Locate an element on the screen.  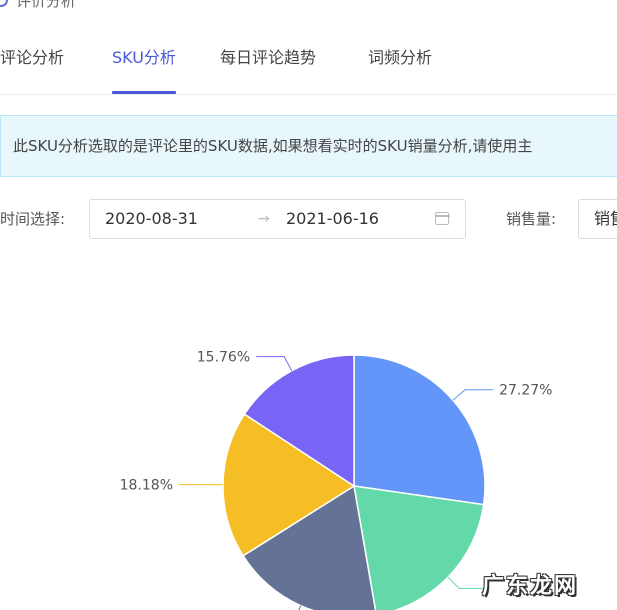
arrow-right-icon: → is located at coordinates (264, 219).